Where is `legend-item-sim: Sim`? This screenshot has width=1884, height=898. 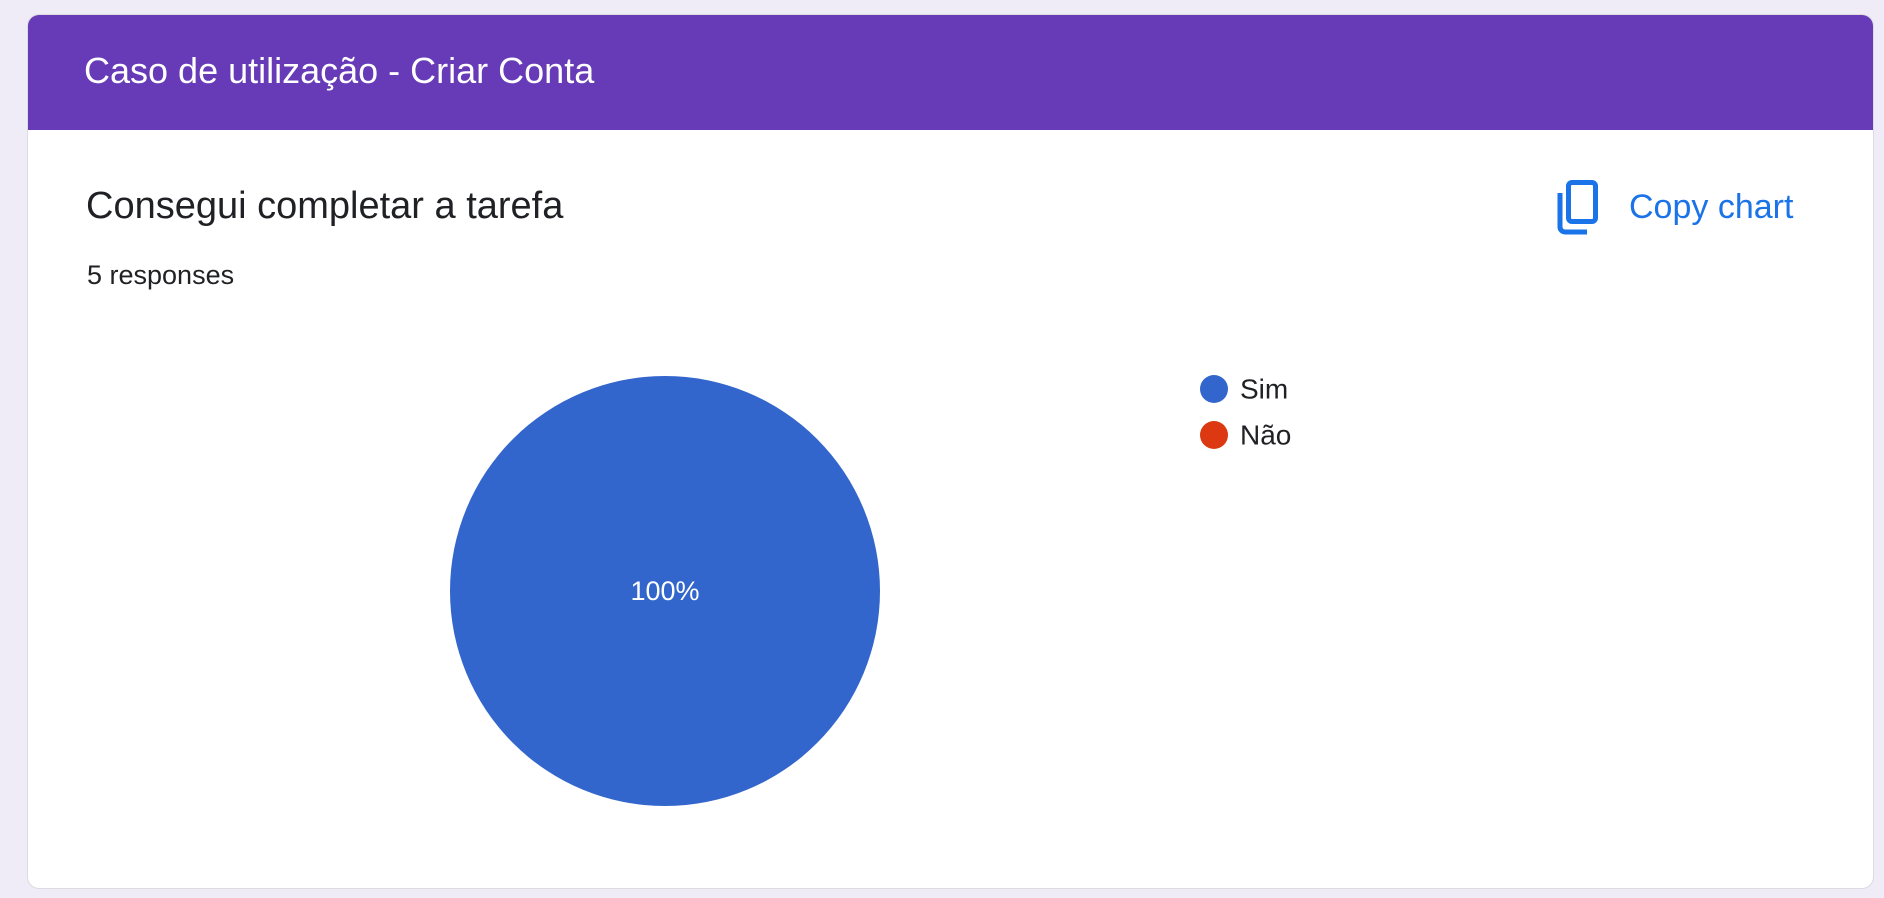
legend-item-sim: Sim is located at coordinates (1244, 389).